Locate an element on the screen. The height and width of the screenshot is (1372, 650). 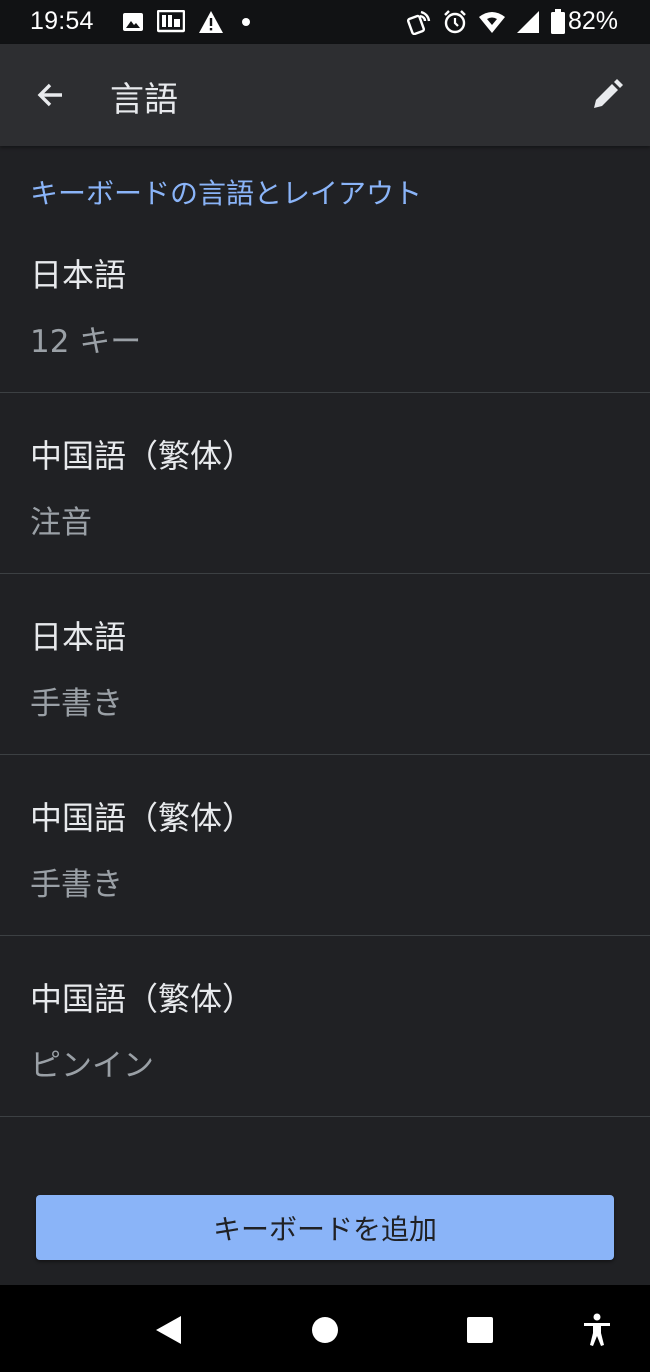
warning-icon is located at coordinates (211, 22).